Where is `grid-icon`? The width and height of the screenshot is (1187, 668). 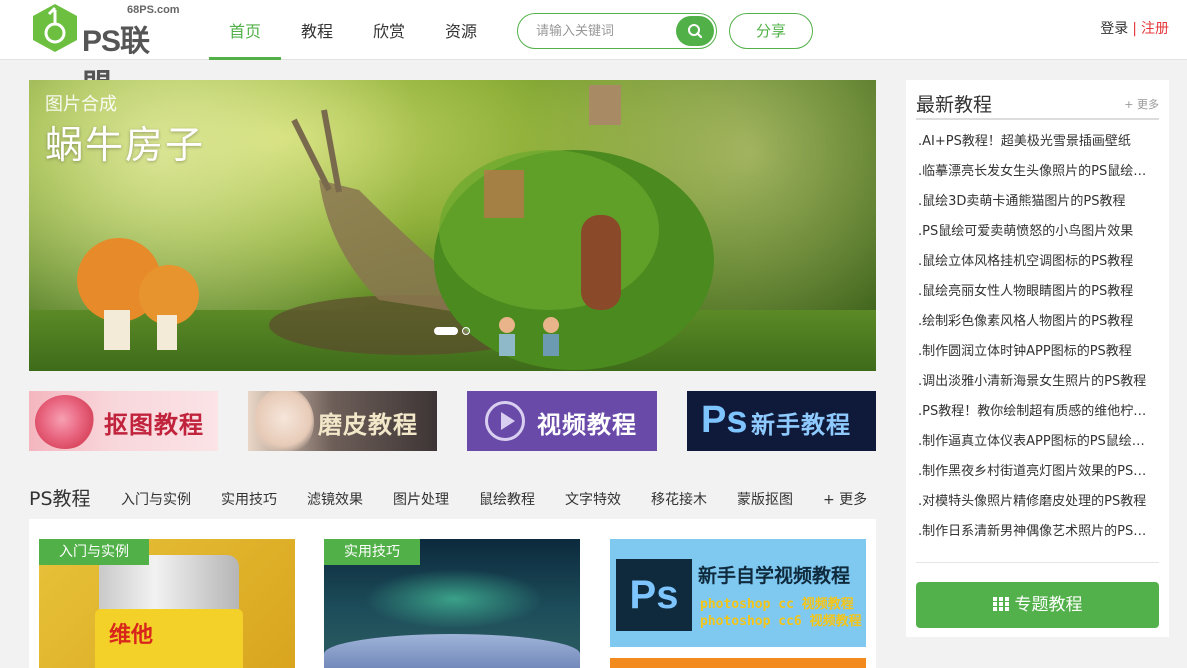 grid-icon is located at coordinates (1000, 604).